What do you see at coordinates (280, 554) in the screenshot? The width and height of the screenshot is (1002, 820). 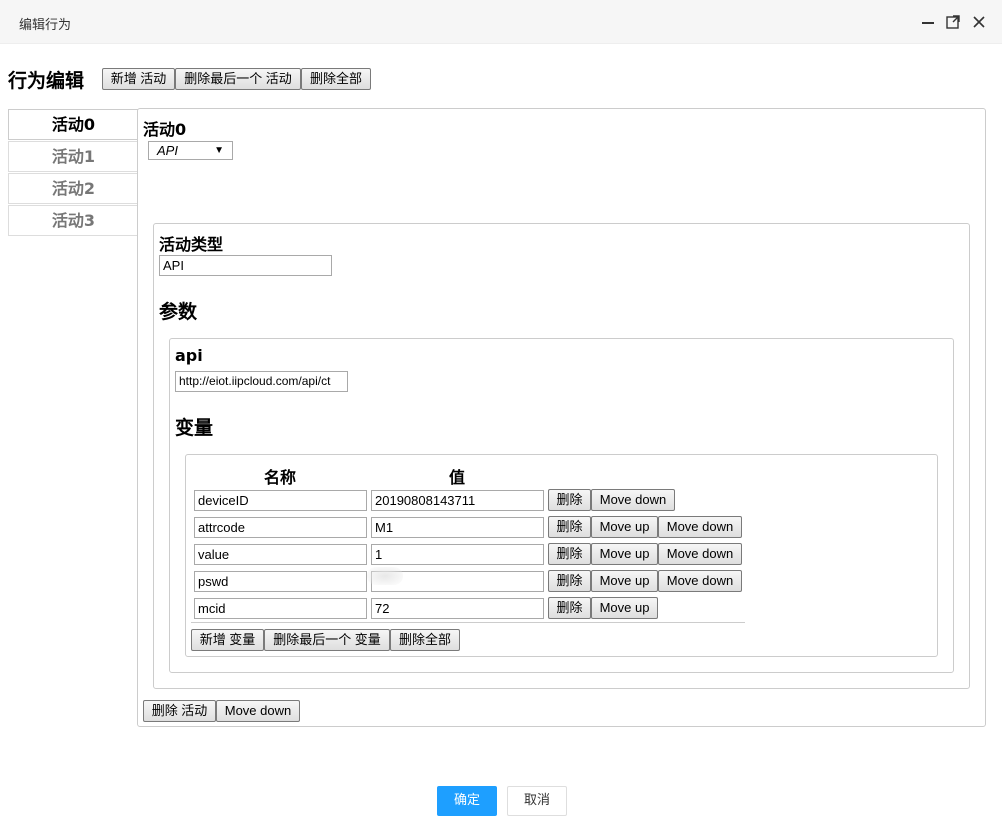 I see `var-name-field: value` at bounding box center [280, 554].